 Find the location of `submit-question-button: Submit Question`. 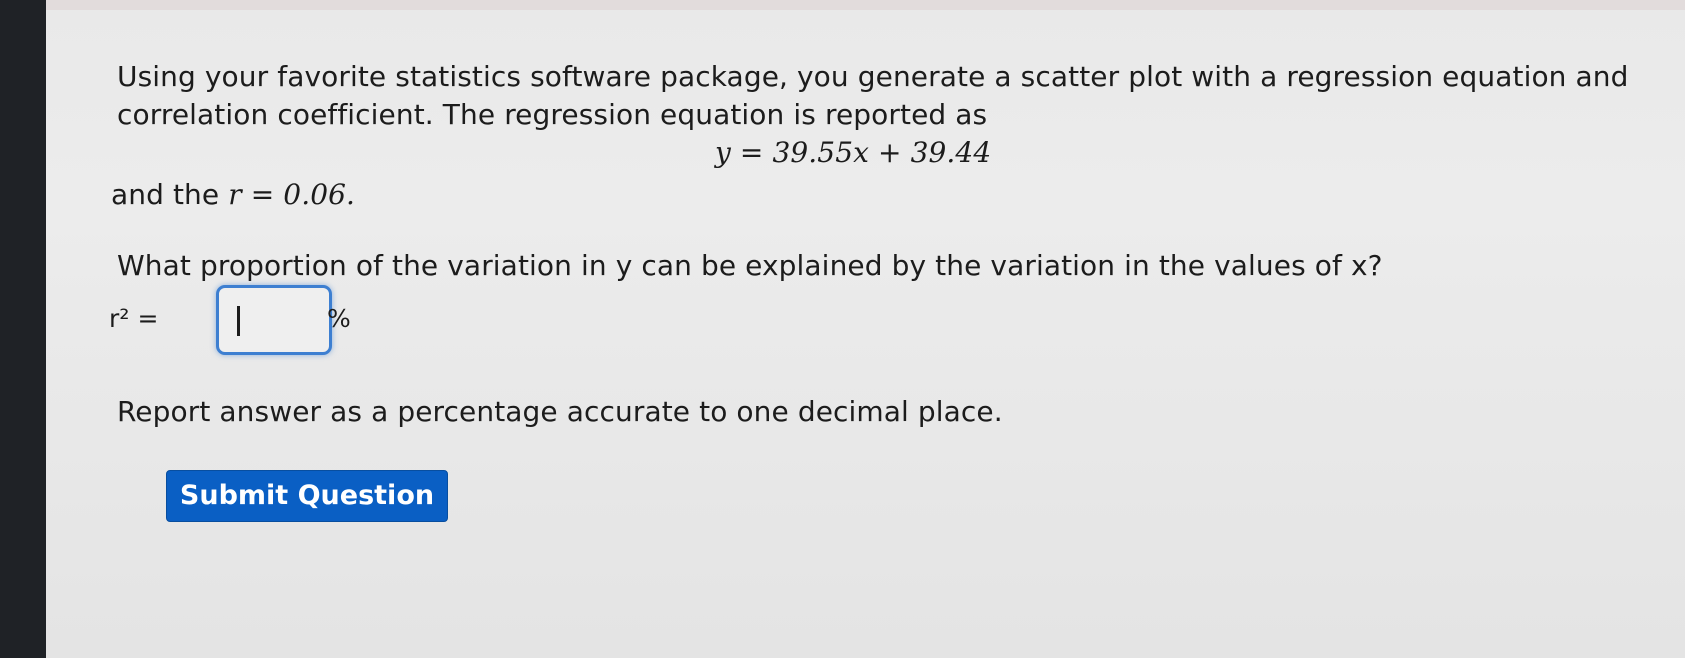

submit-question-button: Submit Question is located at coordinates (307, 496).